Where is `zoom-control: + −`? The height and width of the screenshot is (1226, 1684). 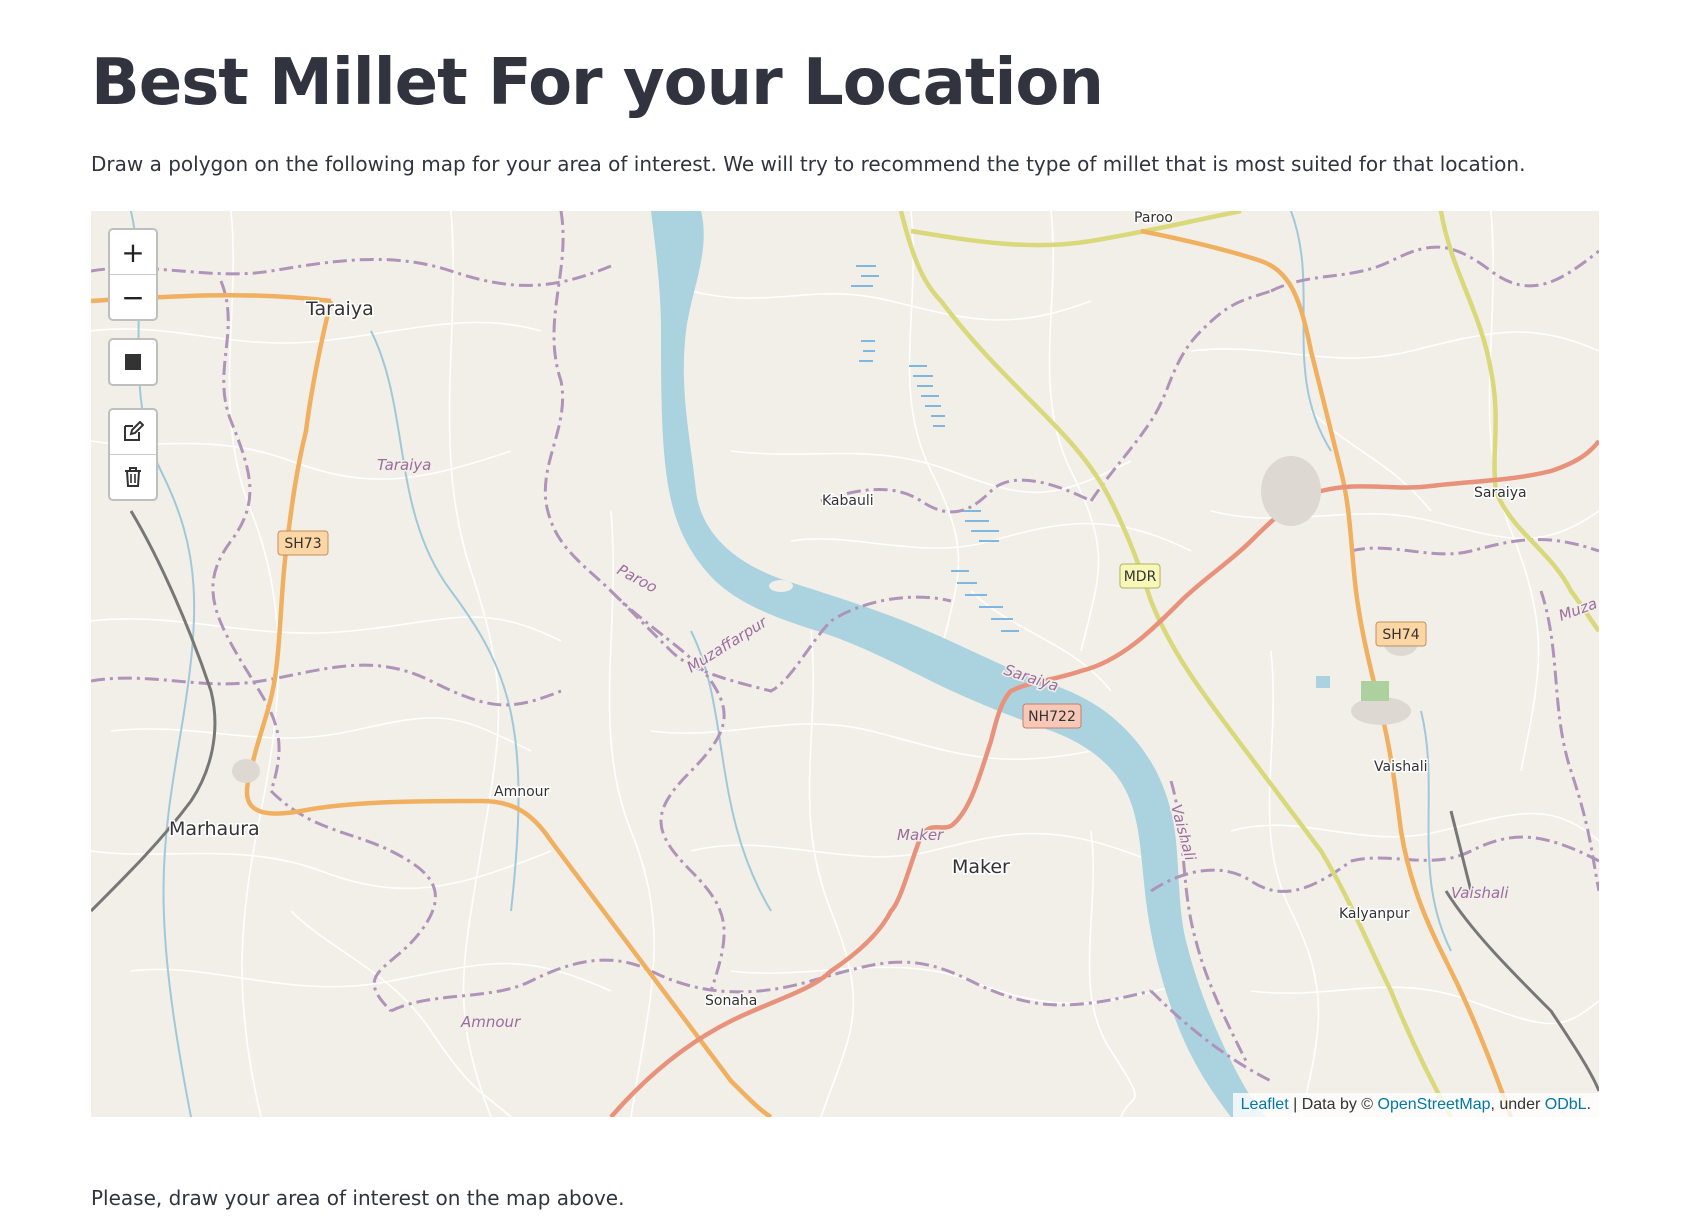
zoom-control: + − is located at coordinates (133, 274).